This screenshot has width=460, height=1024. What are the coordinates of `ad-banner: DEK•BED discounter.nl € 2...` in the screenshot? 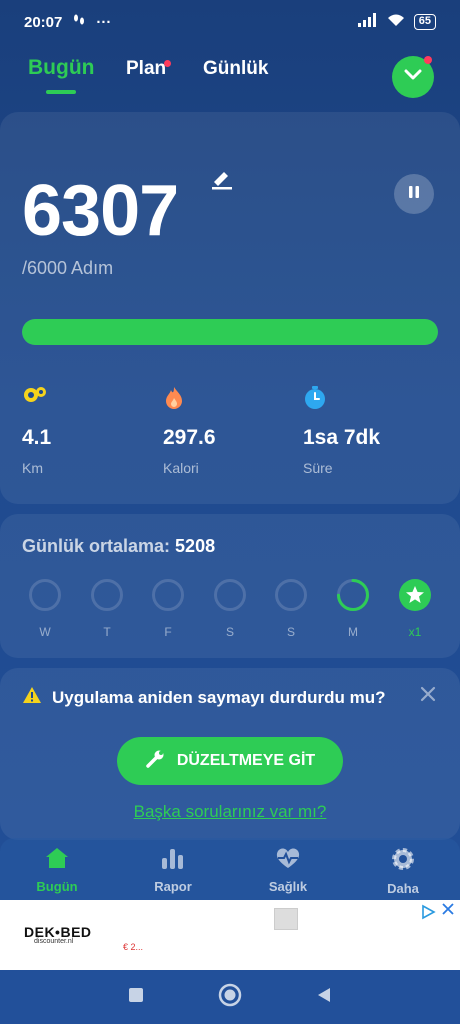 It's located at (230, 935).